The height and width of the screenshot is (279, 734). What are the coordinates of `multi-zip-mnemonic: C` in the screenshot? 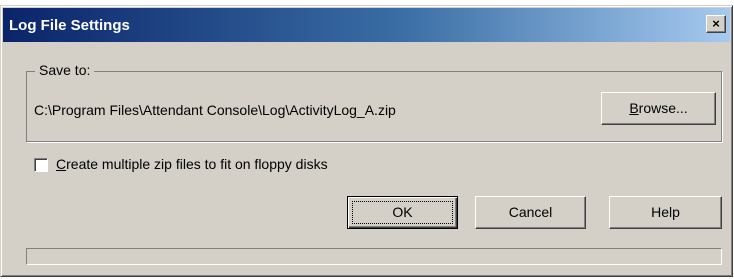 It's located at (61, 164).